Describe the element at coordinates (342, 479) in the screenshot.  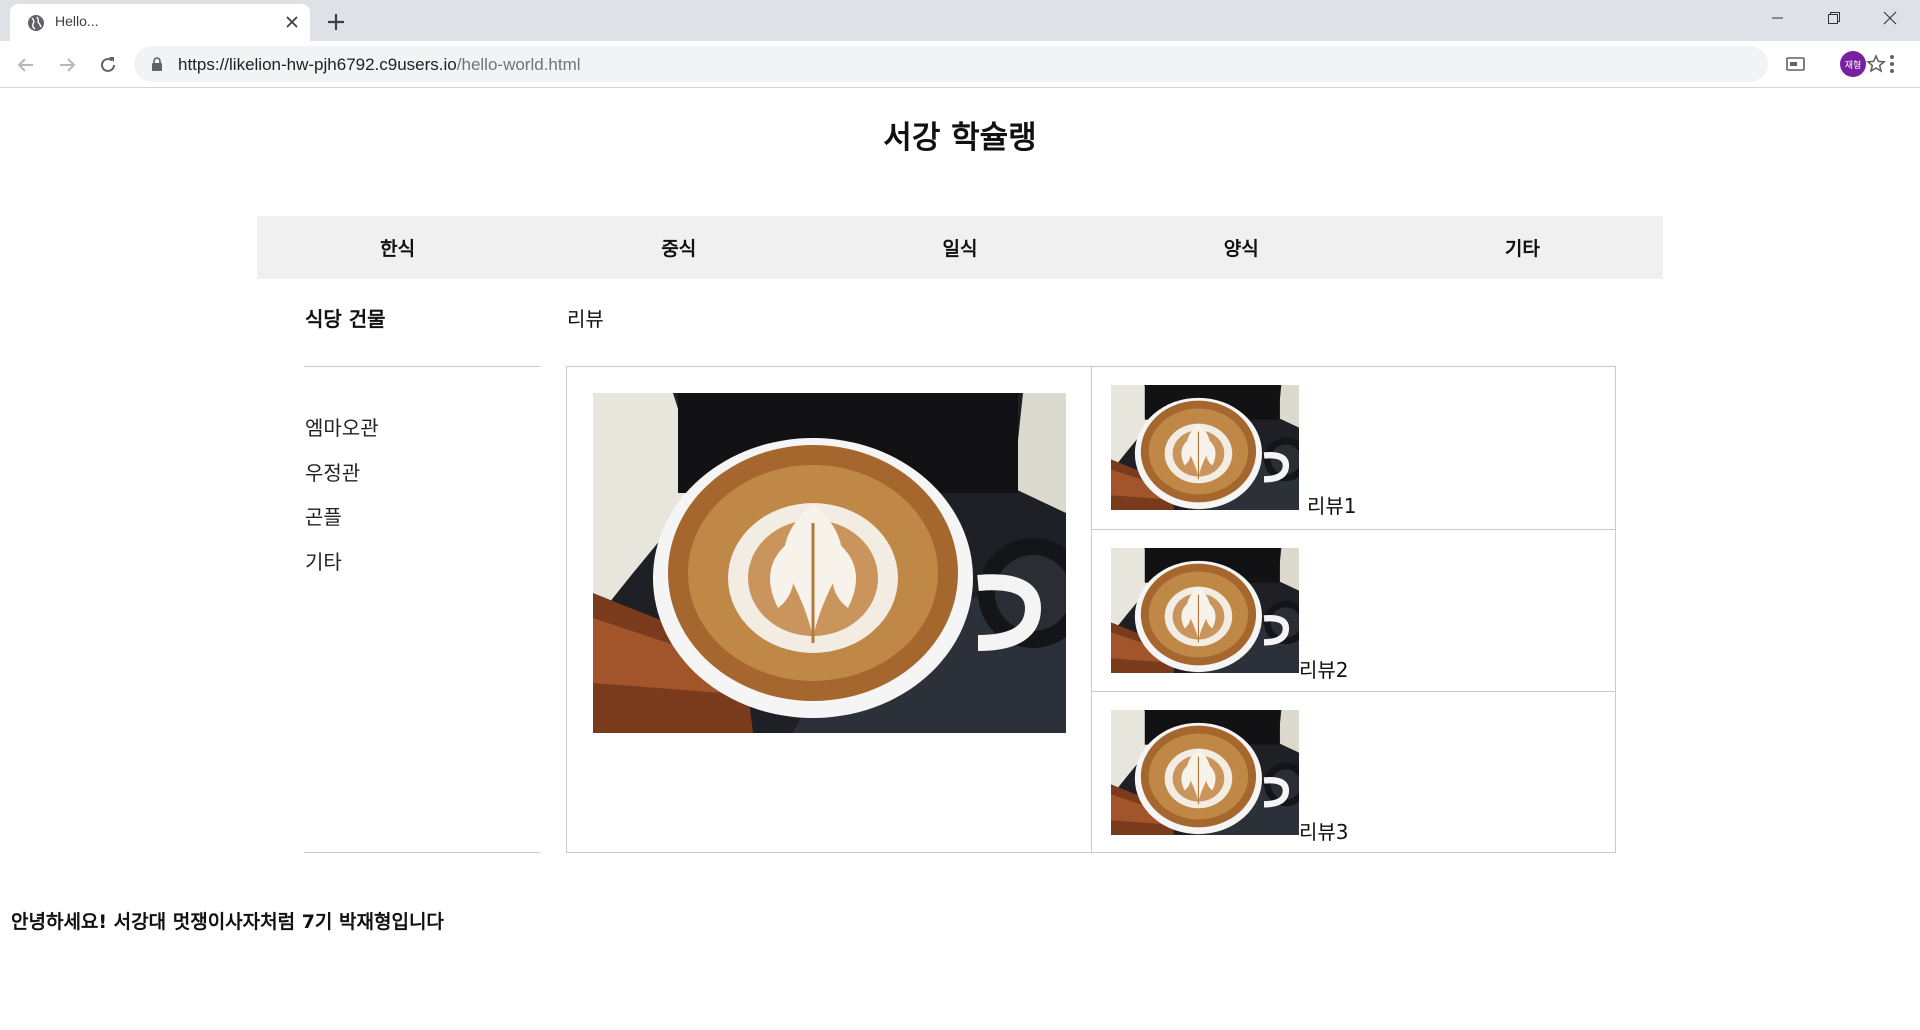
I see `building-item: 우정관` at that location.